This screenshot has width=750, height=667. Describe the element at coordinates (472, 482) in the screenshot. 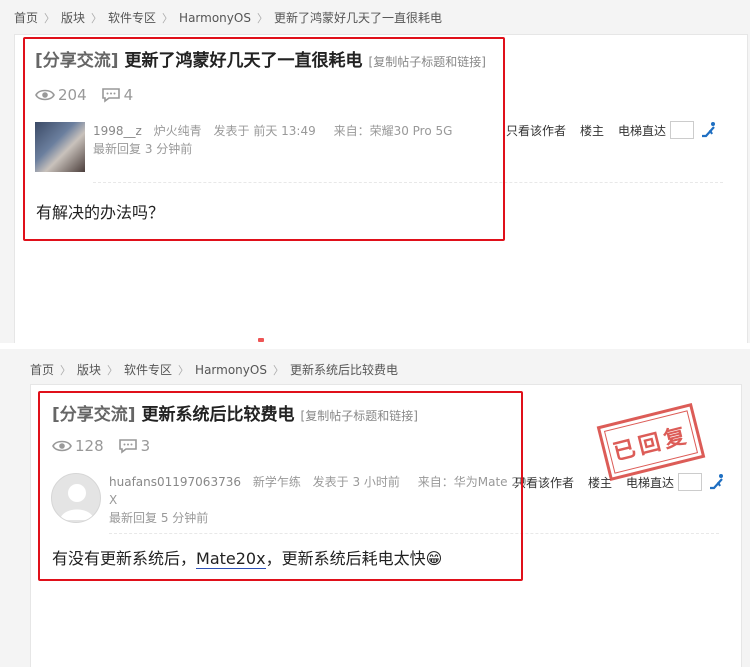

I see `post-source: 来自：华为Mate 20` at that location.